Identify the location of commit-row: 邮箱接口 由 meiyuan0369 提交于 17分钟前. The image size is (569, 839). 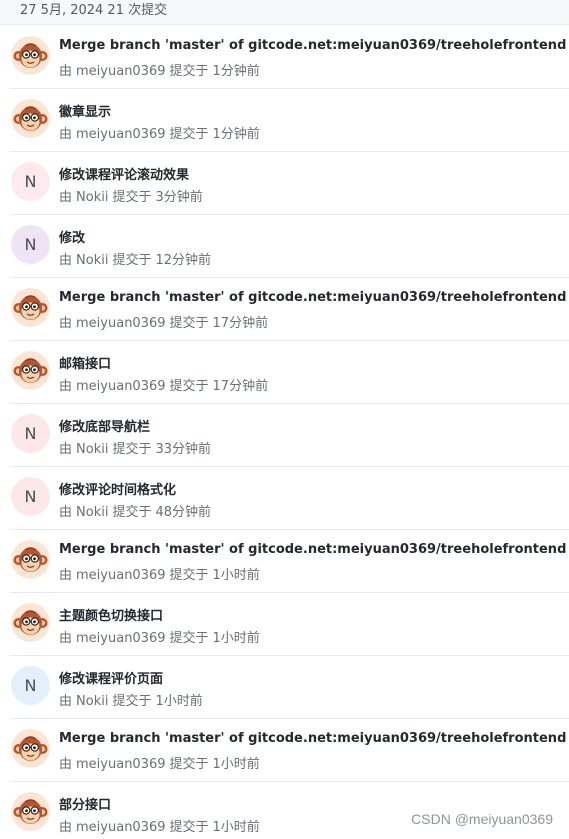
(289, 372).